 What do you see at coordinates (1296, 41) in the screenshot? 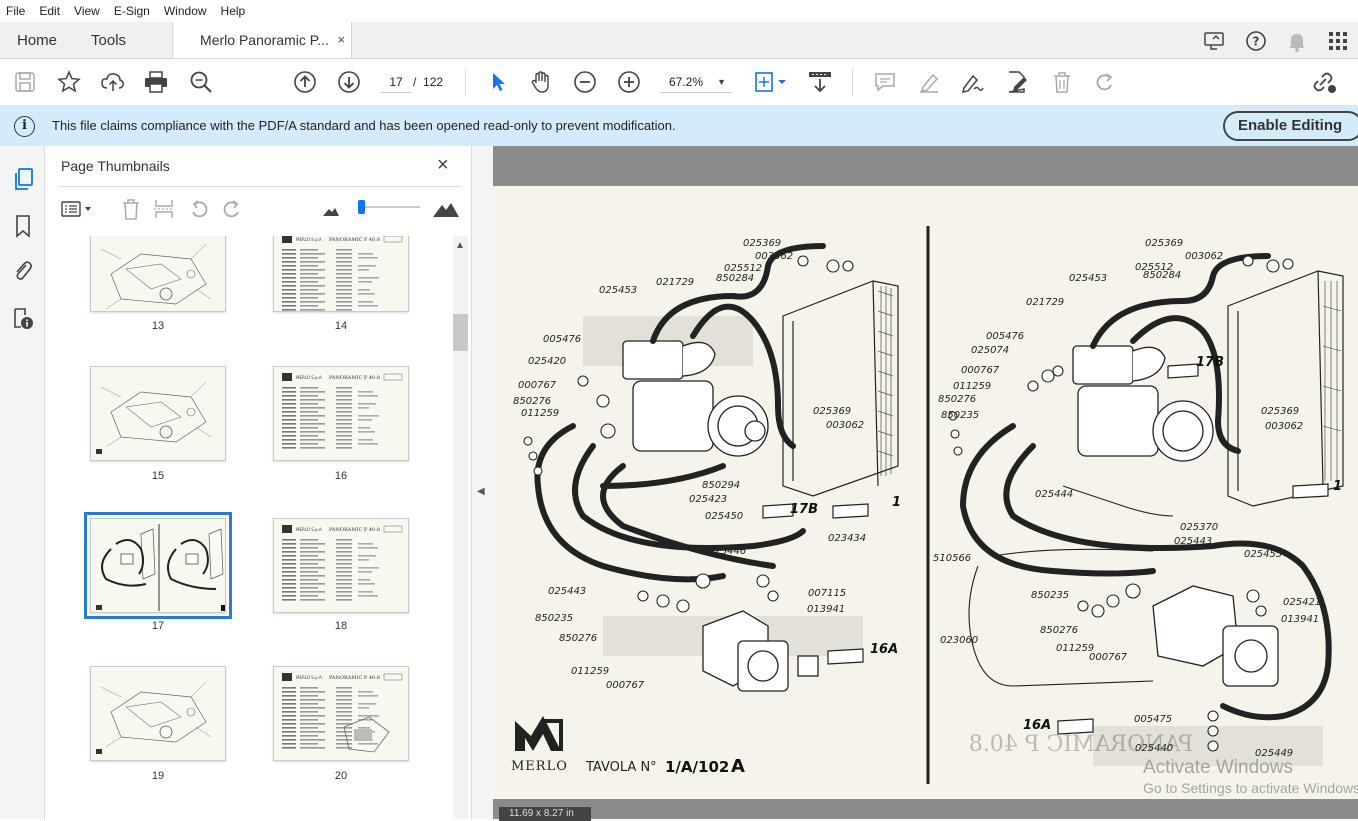
I see `notifications-bell-icon` at bounding box center [1296, 41].